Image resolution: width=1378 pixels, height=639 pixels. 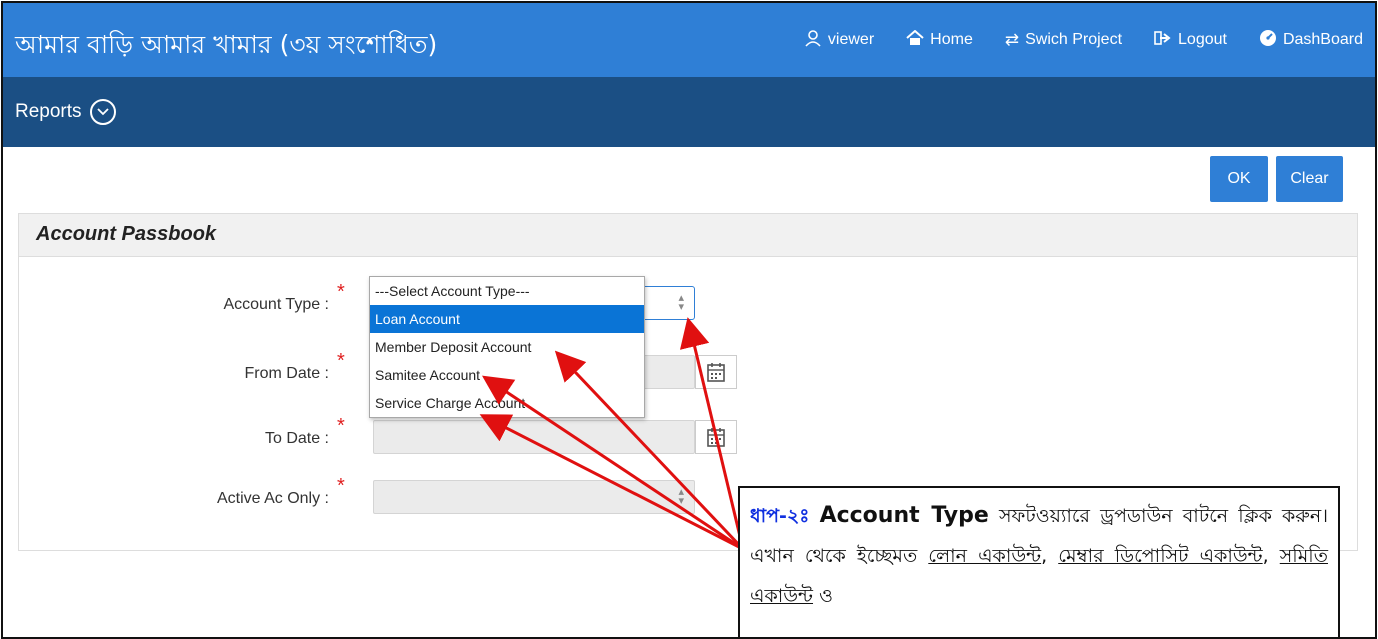 What do you see at coordinates (985, 556) in the screenshot?
I see `callout-loan-account: লোন একাউন্ট` at bounding box center [985, 556].